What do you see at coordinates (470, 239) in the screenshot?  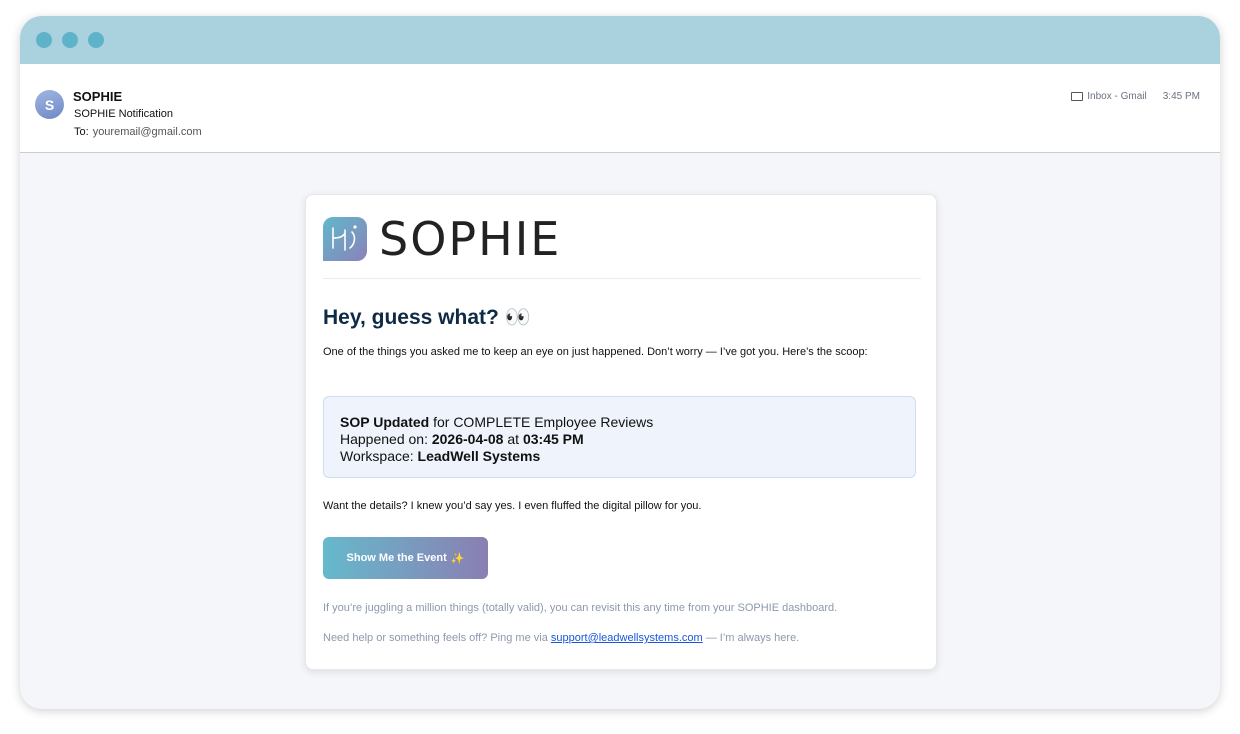 I see `sophie-logo-wordmark: SOPHIE` at bounding box center [470, 239].